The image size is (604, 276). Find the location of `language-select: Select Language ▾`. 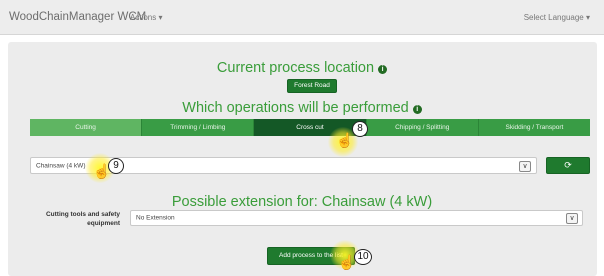

language-select: Select Language ▾ is located at coordinates (557, 17).